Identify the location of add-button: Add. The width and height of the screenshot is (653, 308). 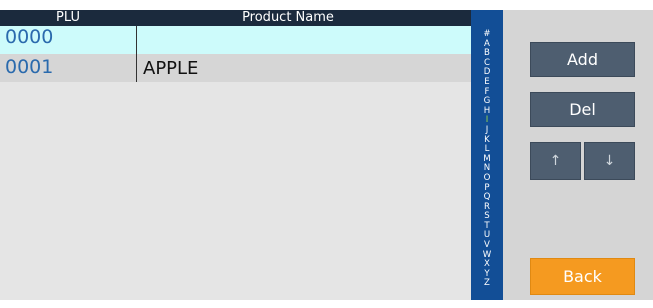
(582, 59).